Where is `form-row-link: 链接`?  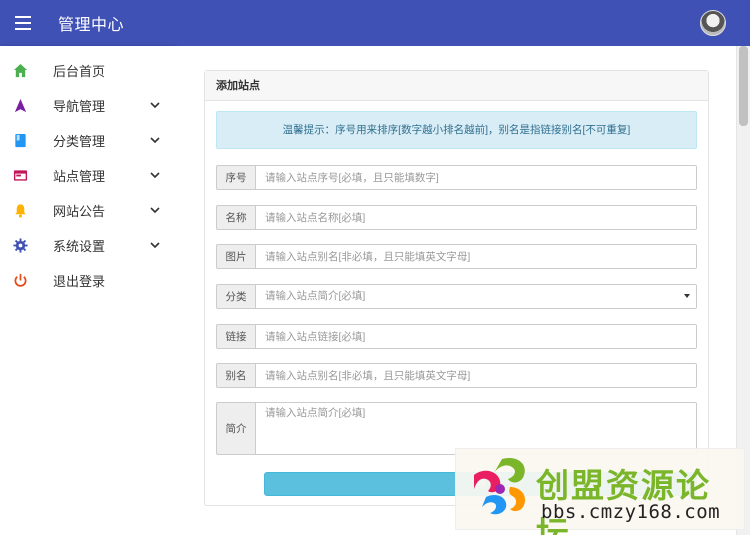 form-row-link: 链接 is located at coordinates (456, 336).